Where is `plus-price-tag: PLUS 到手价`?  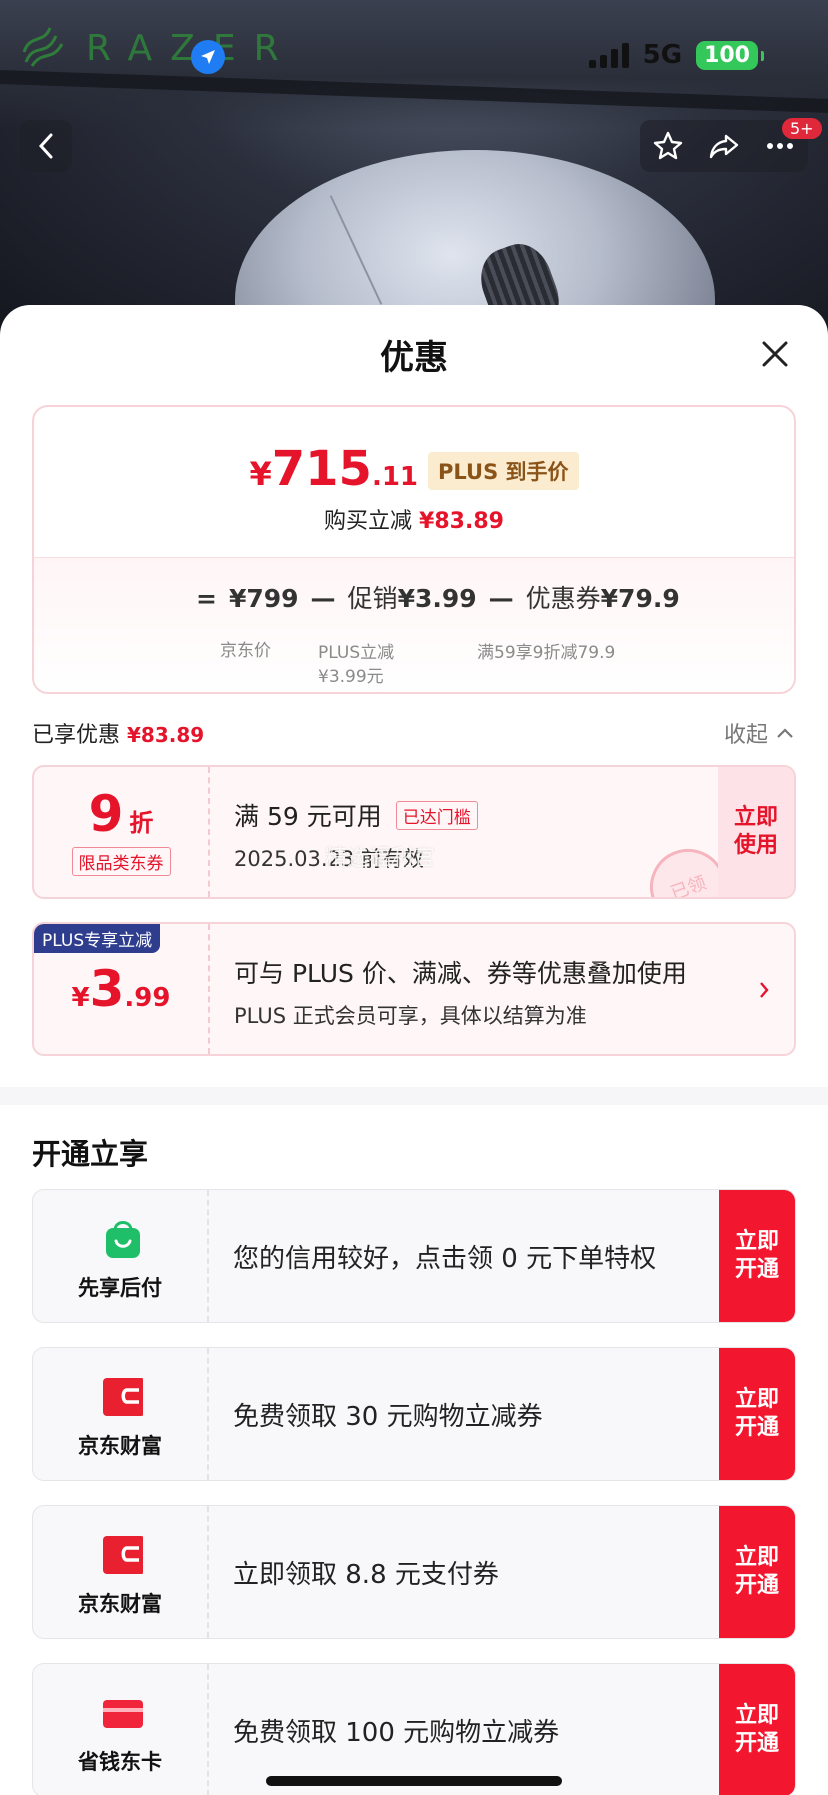
plus-price-tag: PLUS 到手价 is located at coordinates (503, 471).